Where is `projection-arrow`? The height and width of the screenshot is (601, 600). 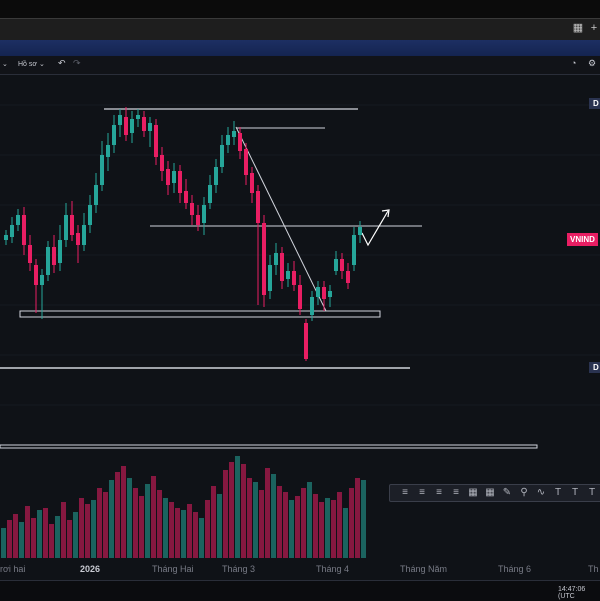
projection-arrow is located at coordinates (375, 228).